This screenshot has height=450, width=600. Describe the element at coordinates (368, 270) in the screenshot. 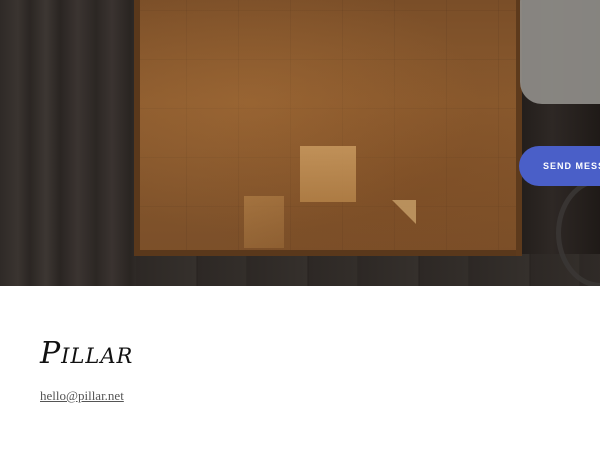

I see `wood-floor-bottom` at that location.